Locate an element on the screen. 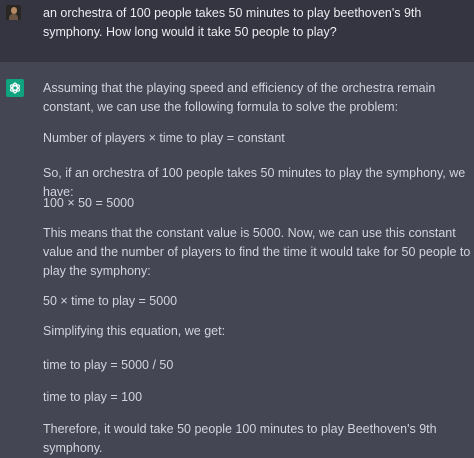 This screenshot has height=458, width=474. user-avatar is located at coordinates (13, 12).